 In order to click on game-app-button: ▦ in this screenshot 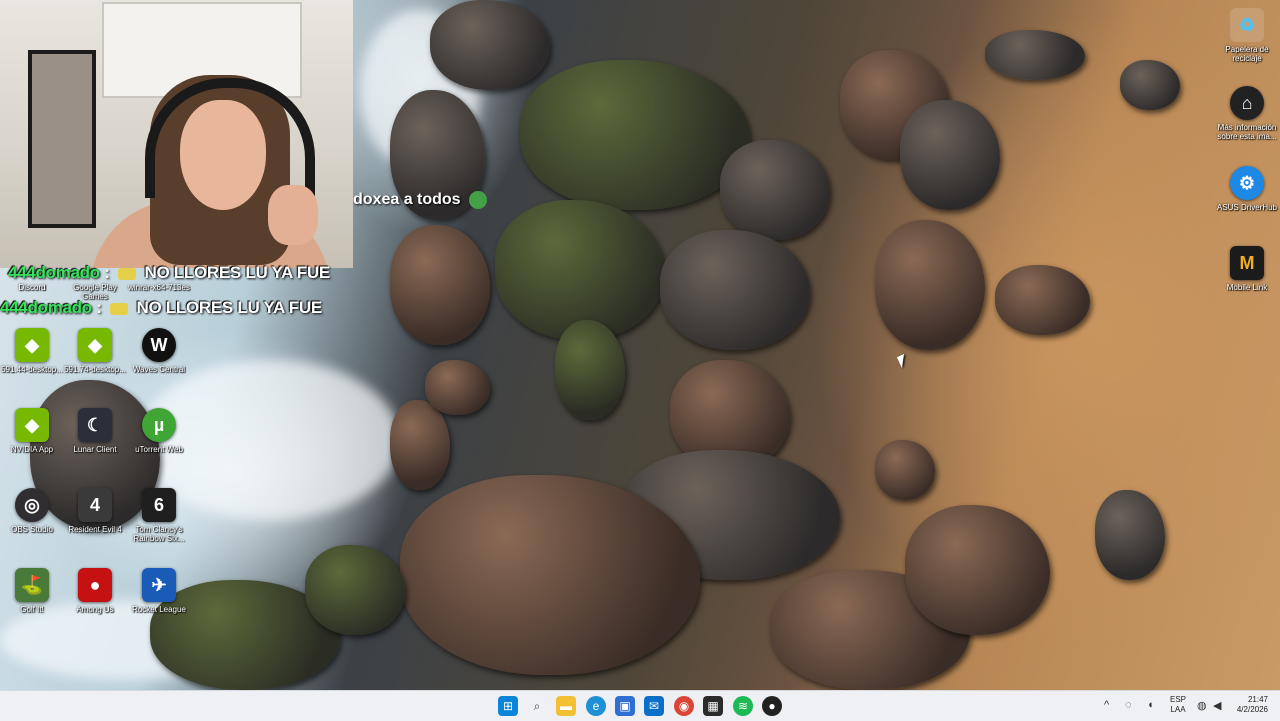, I will do `click(713, 706)`.